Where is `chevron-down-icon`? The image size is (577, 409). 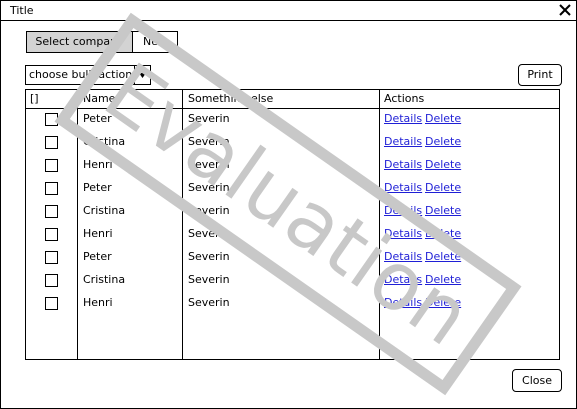
chevron-down-icon is located at coordinates (142, 75).